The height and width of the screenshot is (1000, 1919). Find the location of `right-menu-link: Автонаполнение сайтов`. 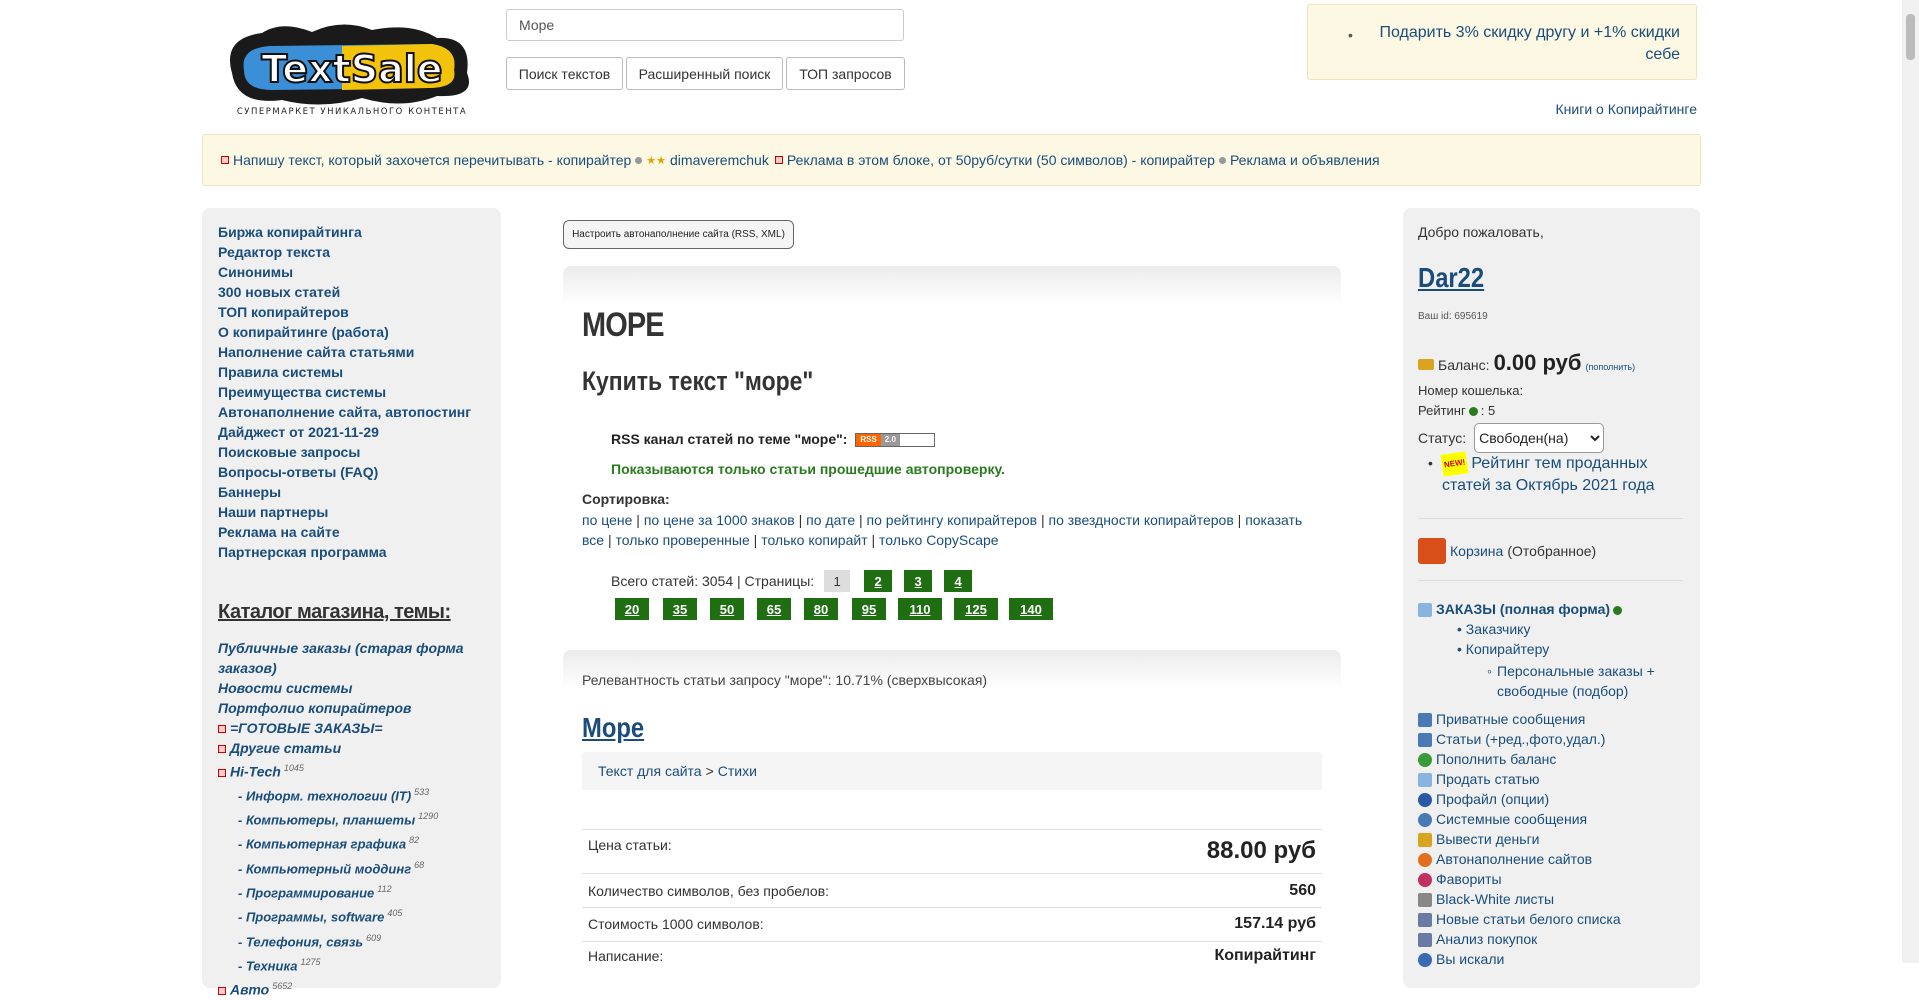

right-menu-link: Автонаполнение сайтов is located at coordinates (1514, 859).